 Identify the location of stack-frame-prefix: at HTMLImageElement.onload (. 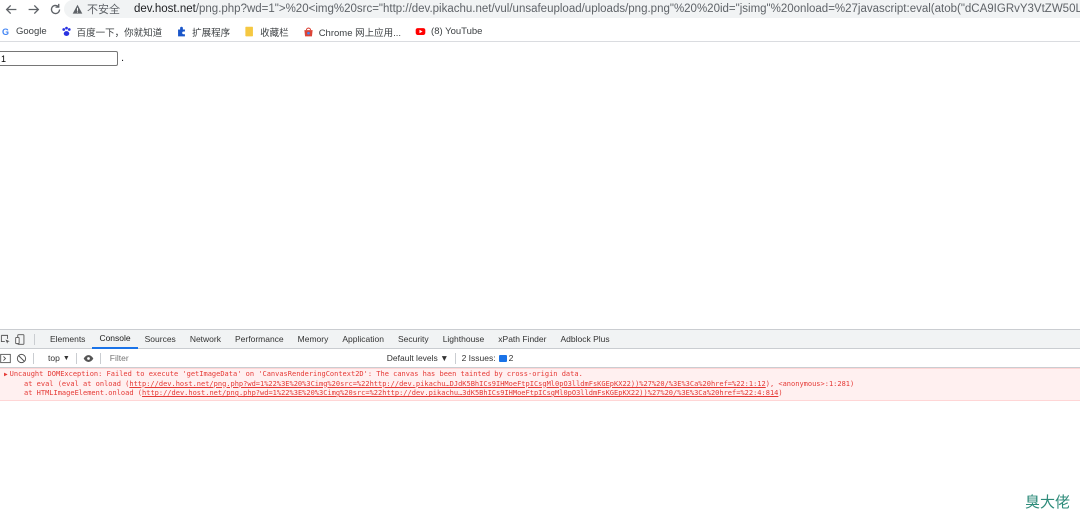
(83, 393).